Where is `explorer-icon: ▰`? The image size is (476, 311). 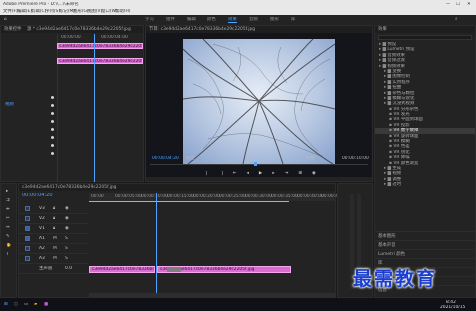
explorer-icon: ▰ is located at coordinates (35, 304).